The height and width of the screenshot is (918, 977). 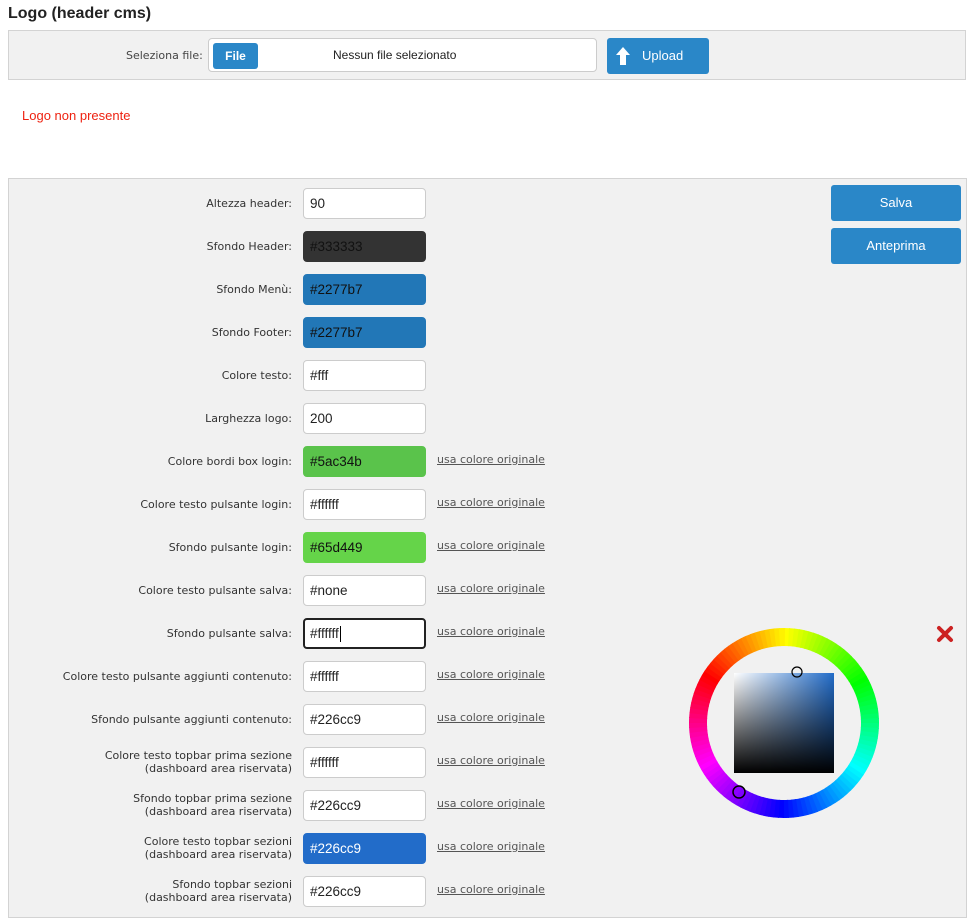 I want to click on setting-label: Colore testo pulsante login:, so click(x=216, y=504).